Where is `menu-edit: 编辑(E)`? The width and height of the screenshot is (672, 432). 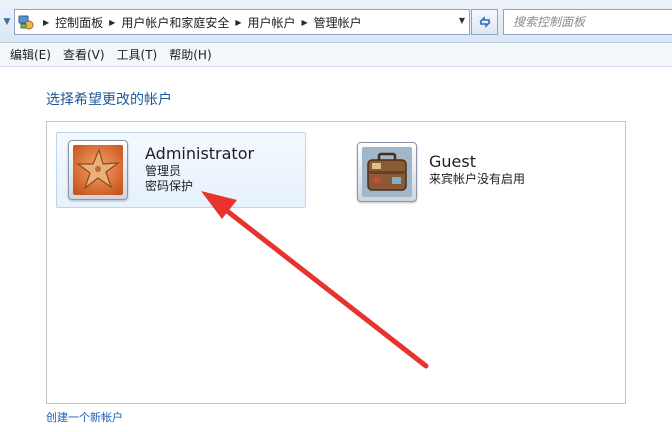
menu-edit: 编辑(E) is located at coordinates (30, 55).